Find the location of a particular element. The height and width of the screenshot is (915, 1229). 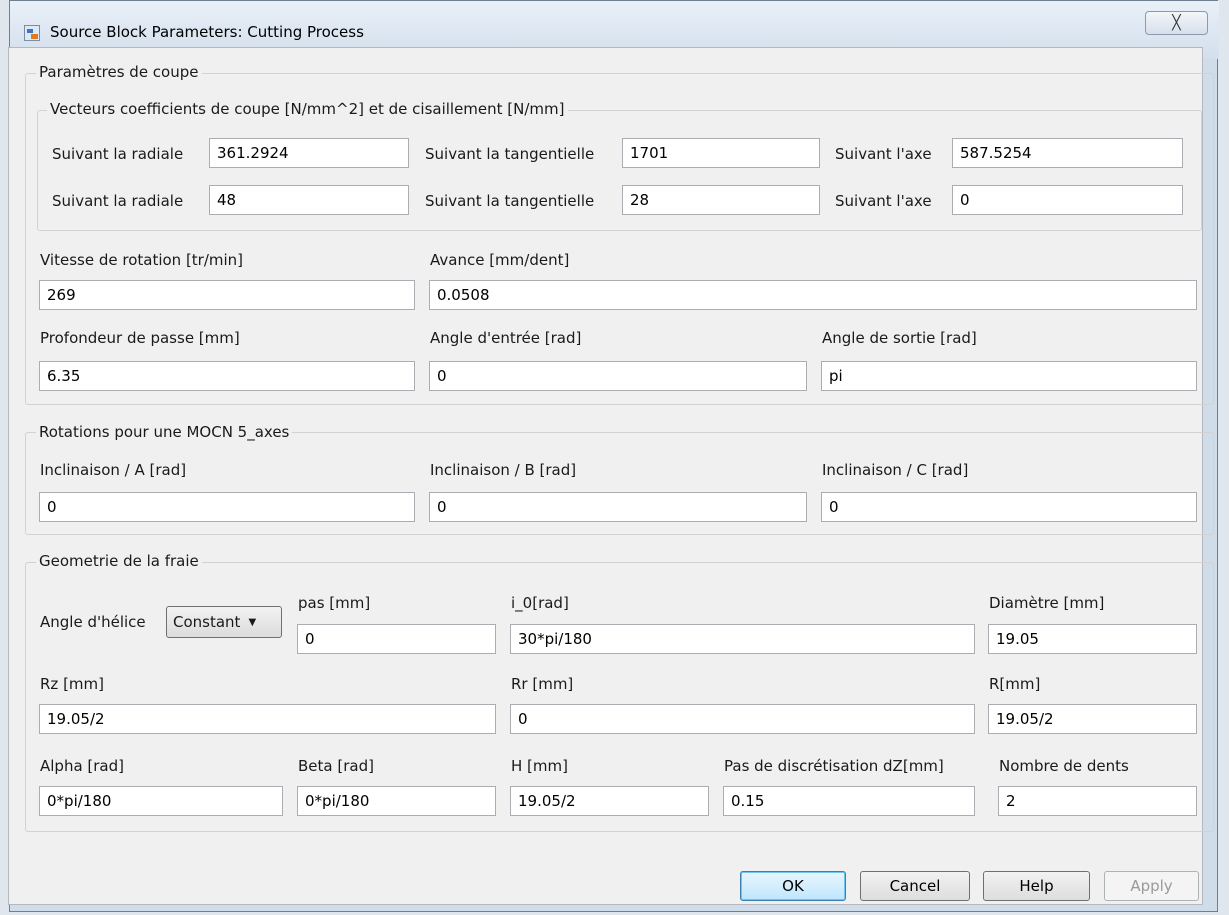

exit-angle-input is located at coordinates (1009, 376).